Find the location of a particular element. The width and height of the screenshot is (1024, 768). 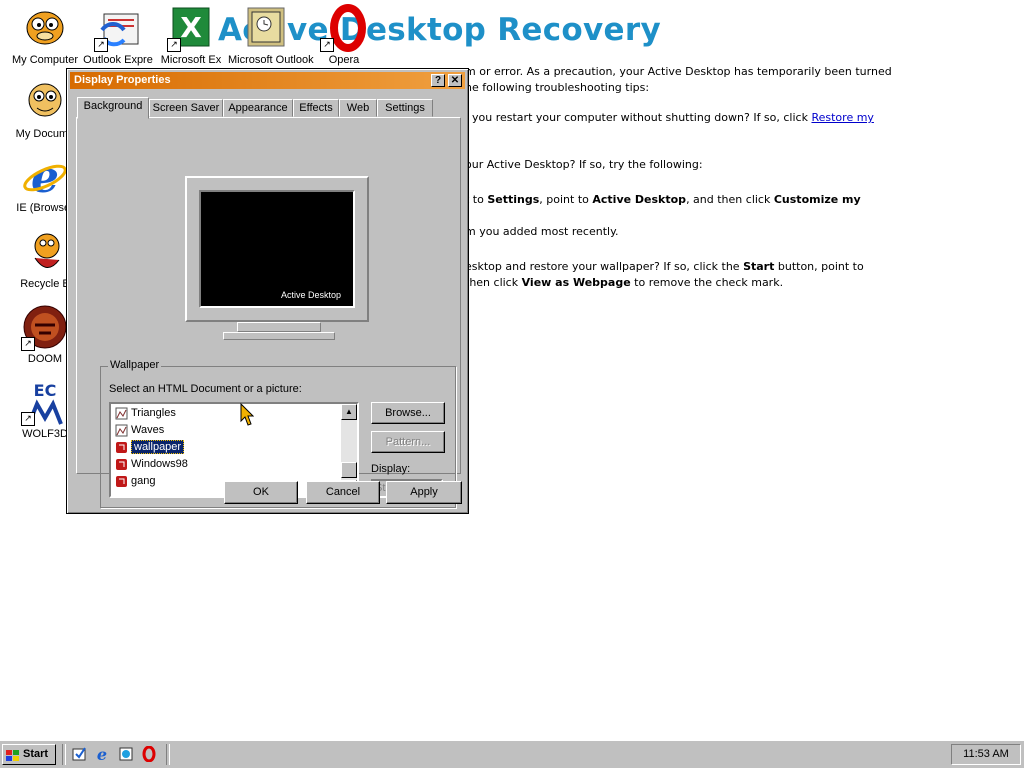

taskbar-clock: 11:53 AM is located at coordinates (986, 754).